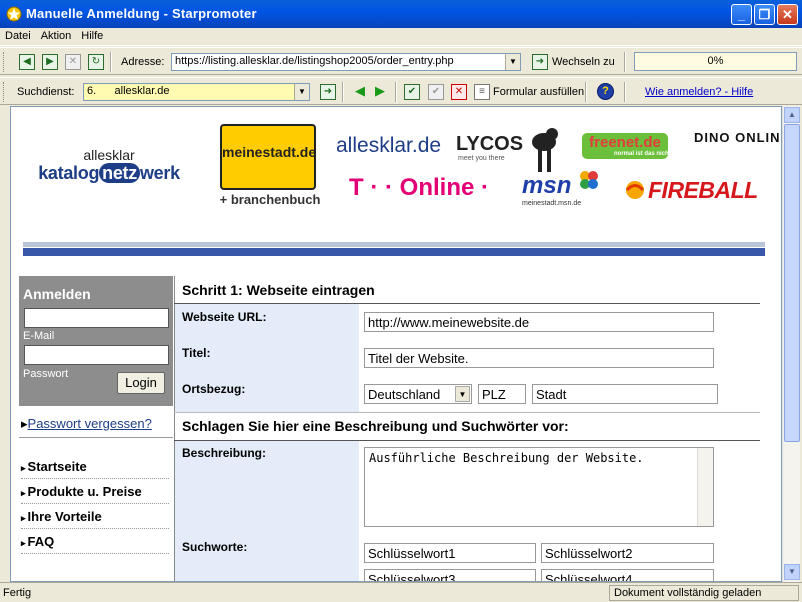  Describe the element at coordinates (380, 92) in the screenshot. I see `next-arrow-icon: ▶` at that location.